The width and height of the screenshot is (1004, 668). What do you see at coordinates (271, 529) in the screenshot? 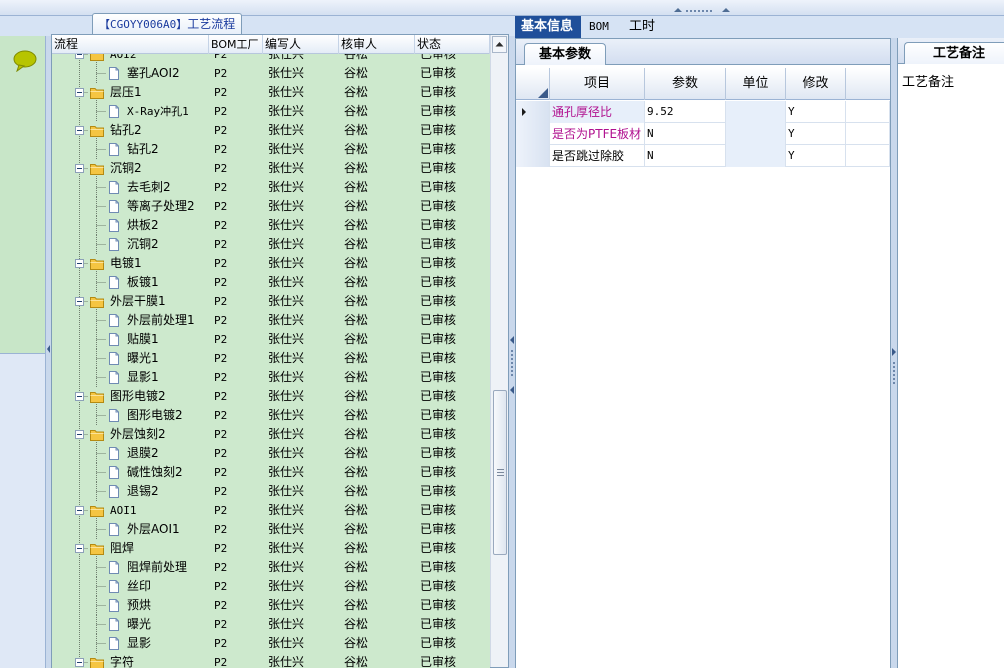
I see `tree-row: 外层AOI1 P2 张仕兴 谷松 已审核` at bounding box center [271, 529].